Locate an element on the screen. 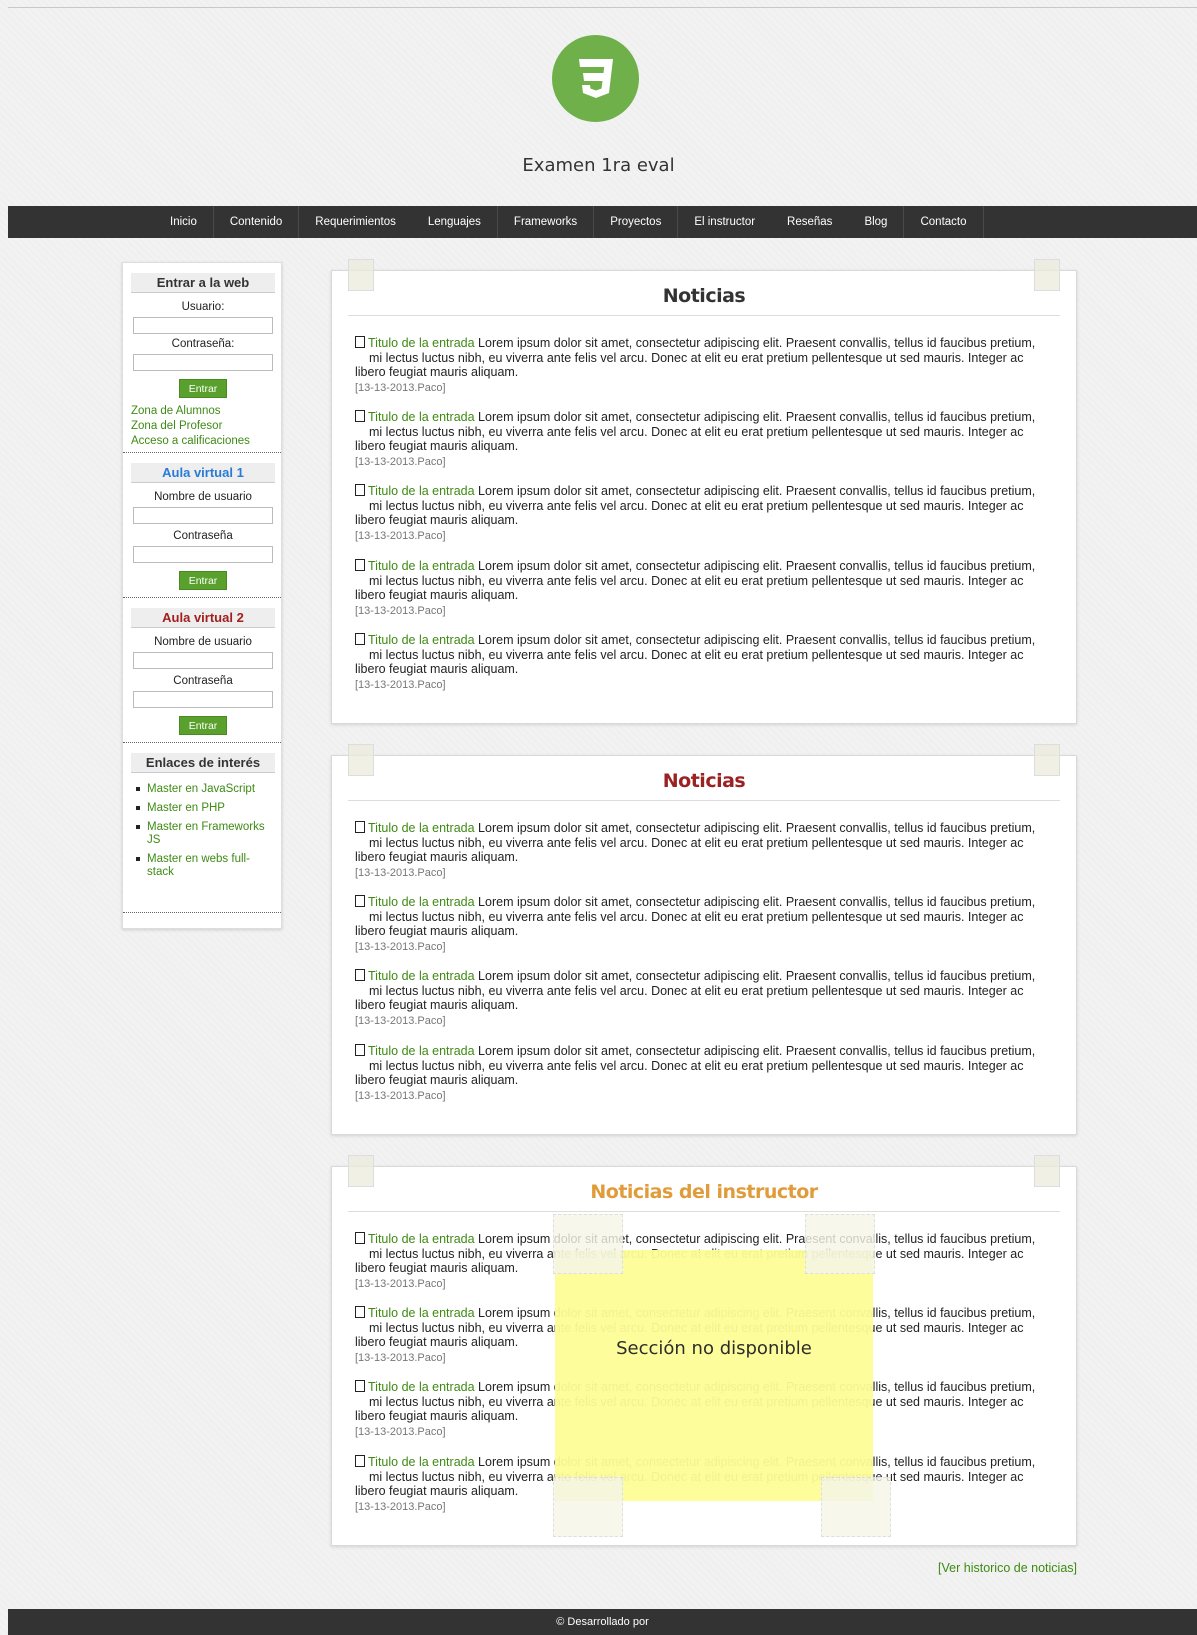 This screenshot has height=1635, width=1197. nav-item-inicio: Inicio is located at coordinates (184, 222).